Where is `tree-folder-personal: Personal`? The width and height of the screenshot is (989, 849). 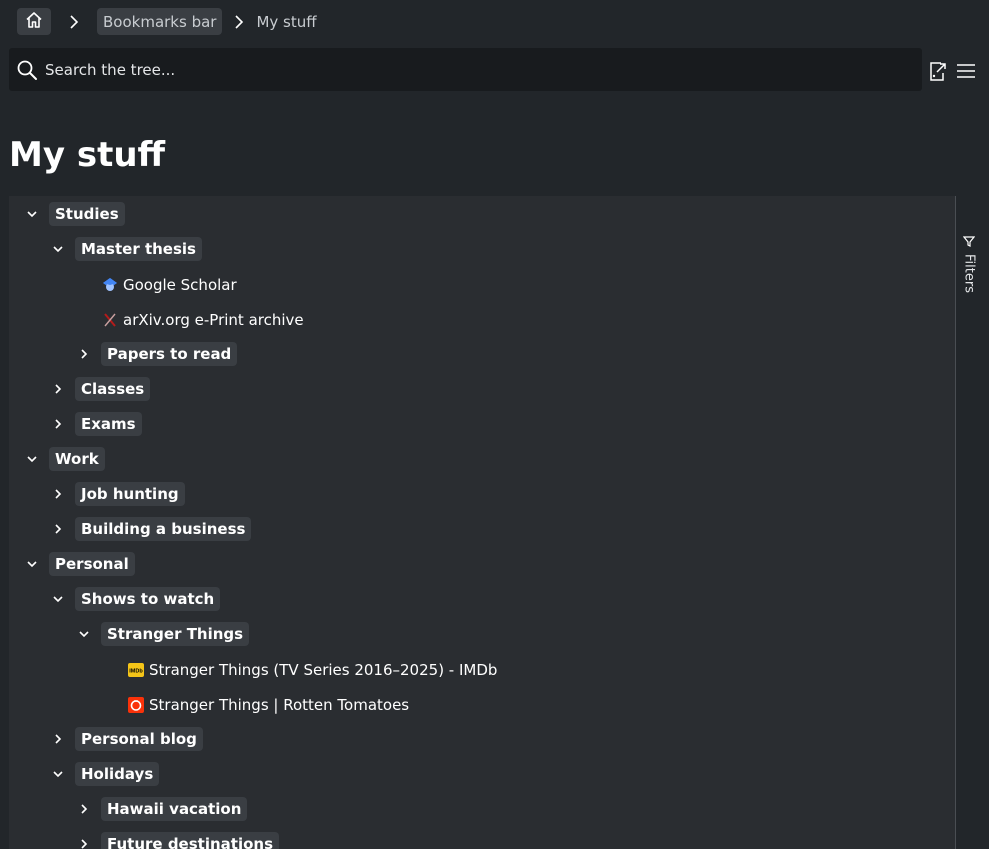
tree-folder-personal: Personal is located at coordinates (79, 563).